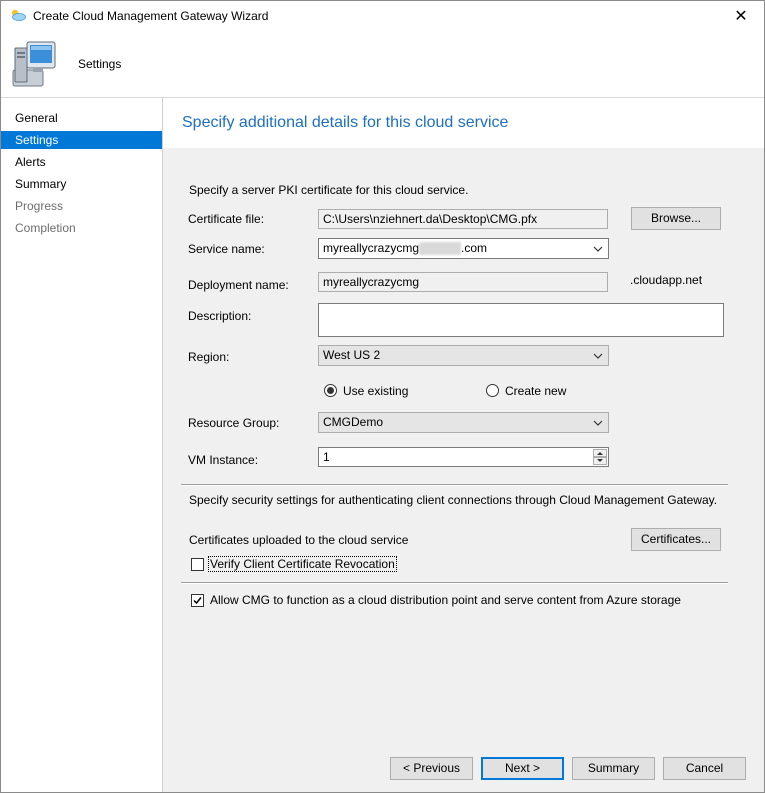 The width and height of the screenshot is (765, 793). I want to click on region-value: West US 2, so click(352, 355).